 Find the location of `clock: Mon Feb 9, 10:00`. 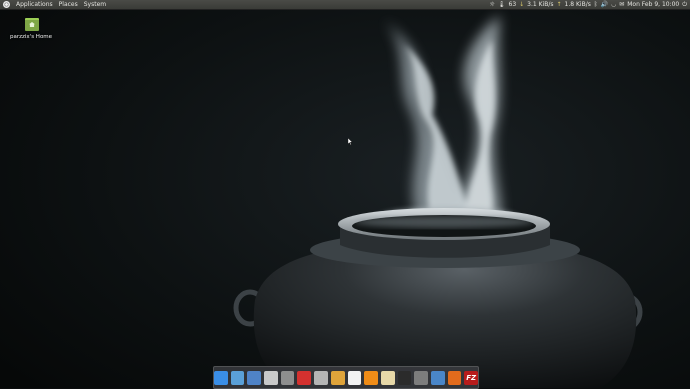

clock: Mon Feb 9, 10:00 is located at coordinates (653, 4).